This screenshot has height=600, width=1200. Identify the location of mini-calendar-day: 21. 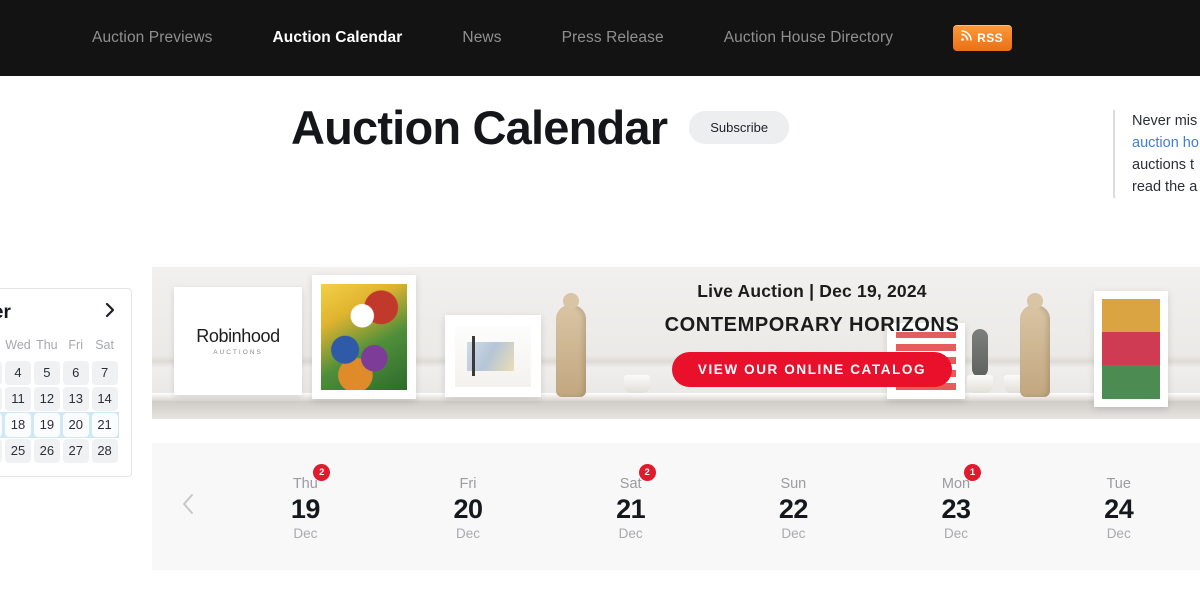
(104, 425).